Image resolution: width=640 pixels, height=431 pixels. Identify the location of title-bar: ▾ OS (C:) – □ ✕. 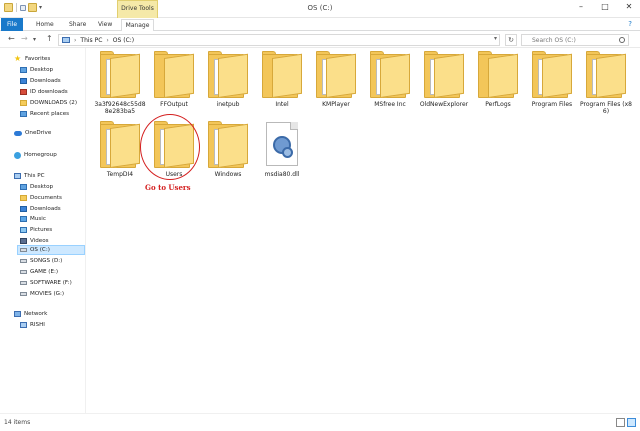
(320, 9).